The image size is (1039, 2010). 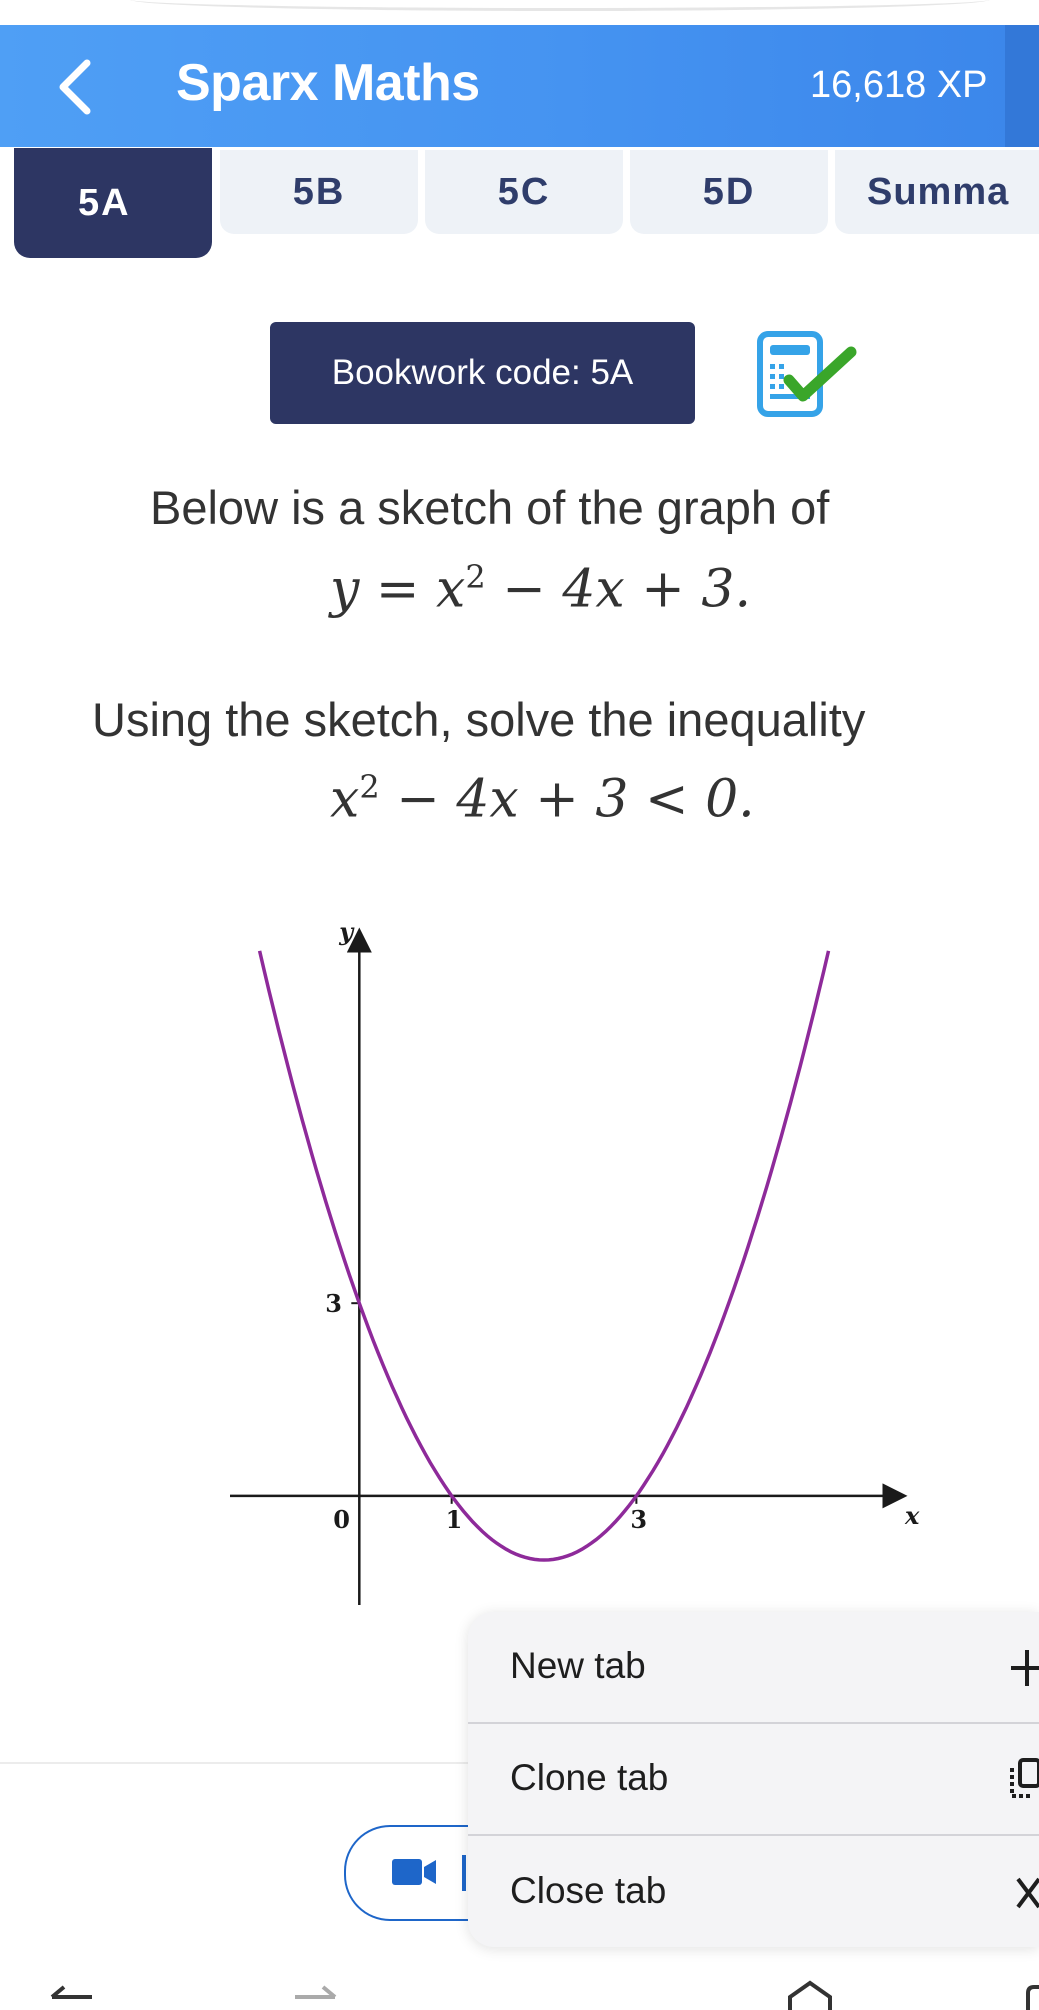 I want to click on menu-item-new-tab: New tab, so click(x=753, y=1666).